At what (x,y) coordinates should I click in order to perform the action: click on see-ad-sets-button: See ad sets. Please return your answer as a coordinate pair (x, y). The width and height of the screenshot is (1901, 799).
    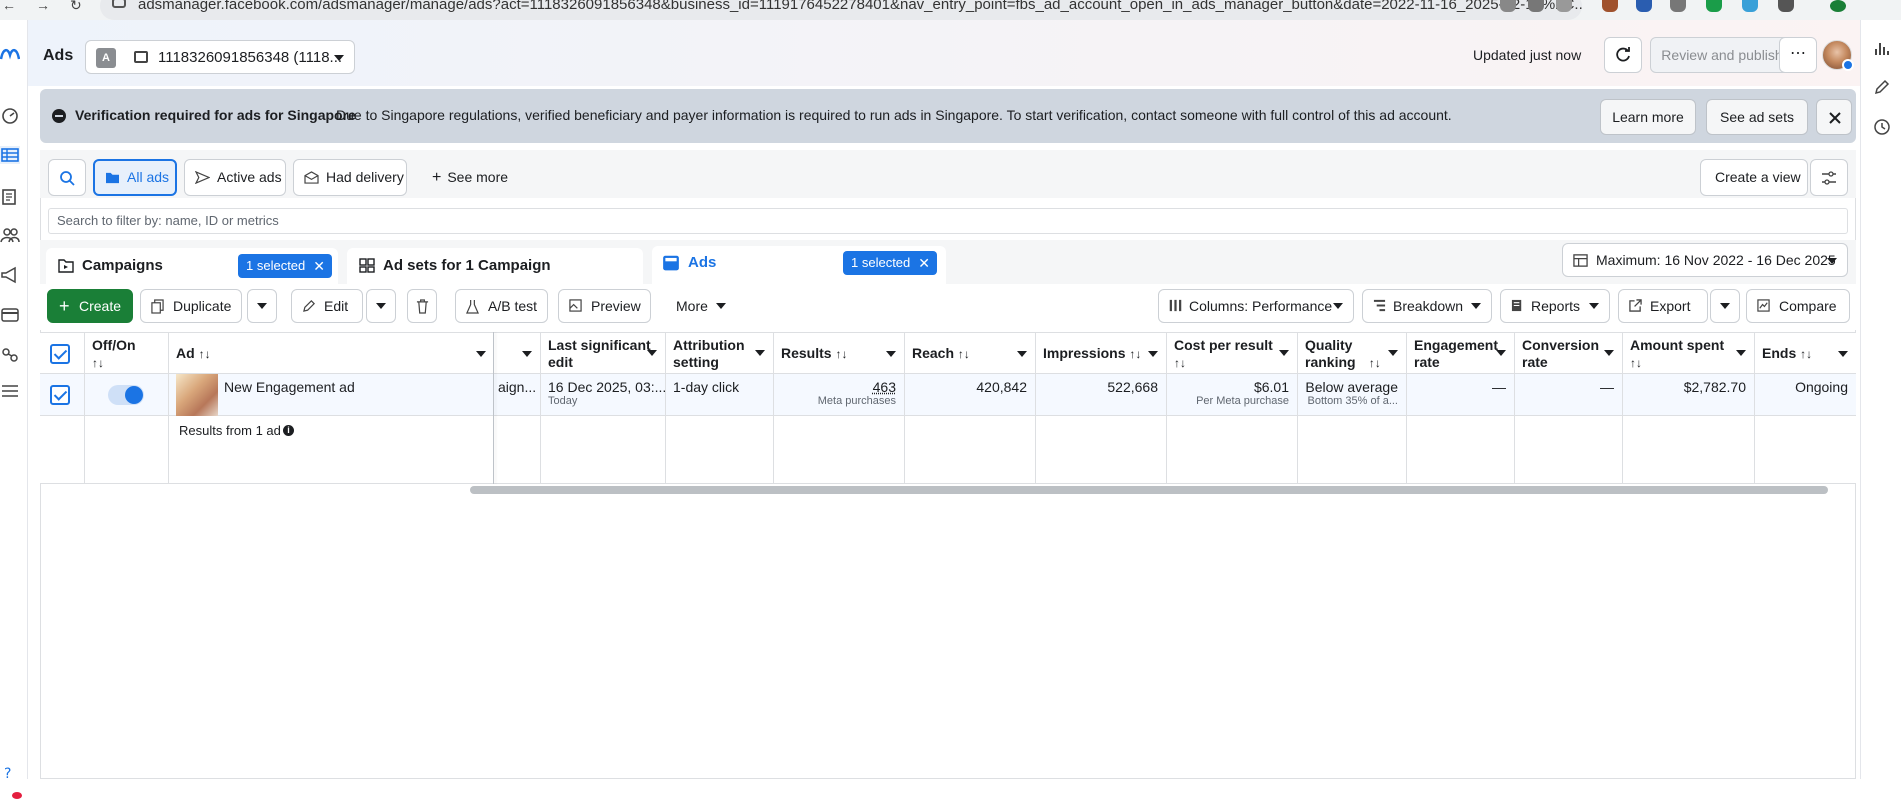
    Looking at the image, I should click on (1757, 117).